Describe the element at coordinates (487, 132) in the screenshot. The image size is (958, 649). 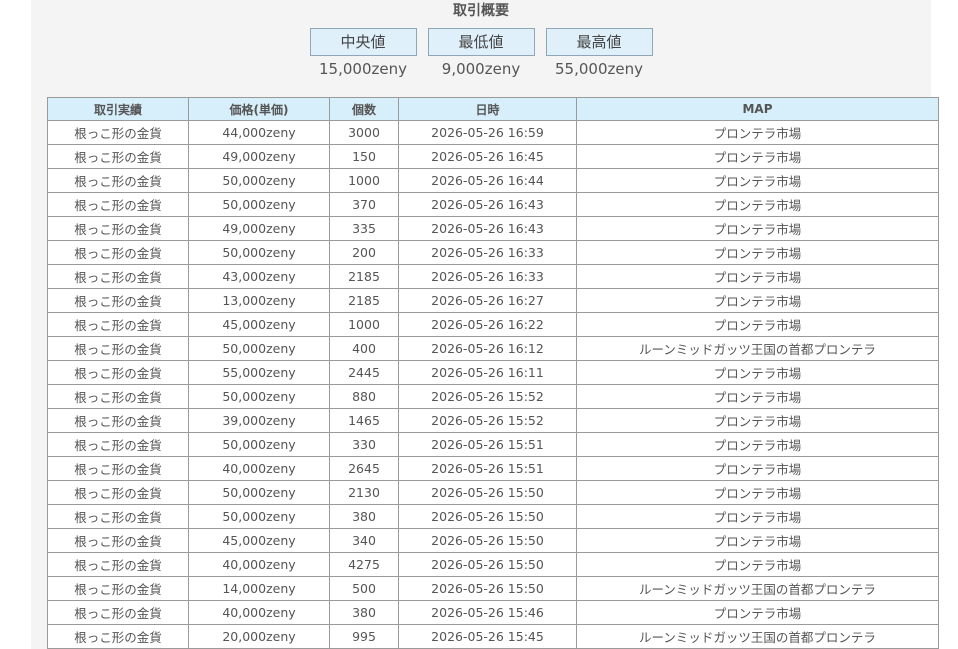
I see `cell-datetime: 2026-05-26 16:59` at that location.